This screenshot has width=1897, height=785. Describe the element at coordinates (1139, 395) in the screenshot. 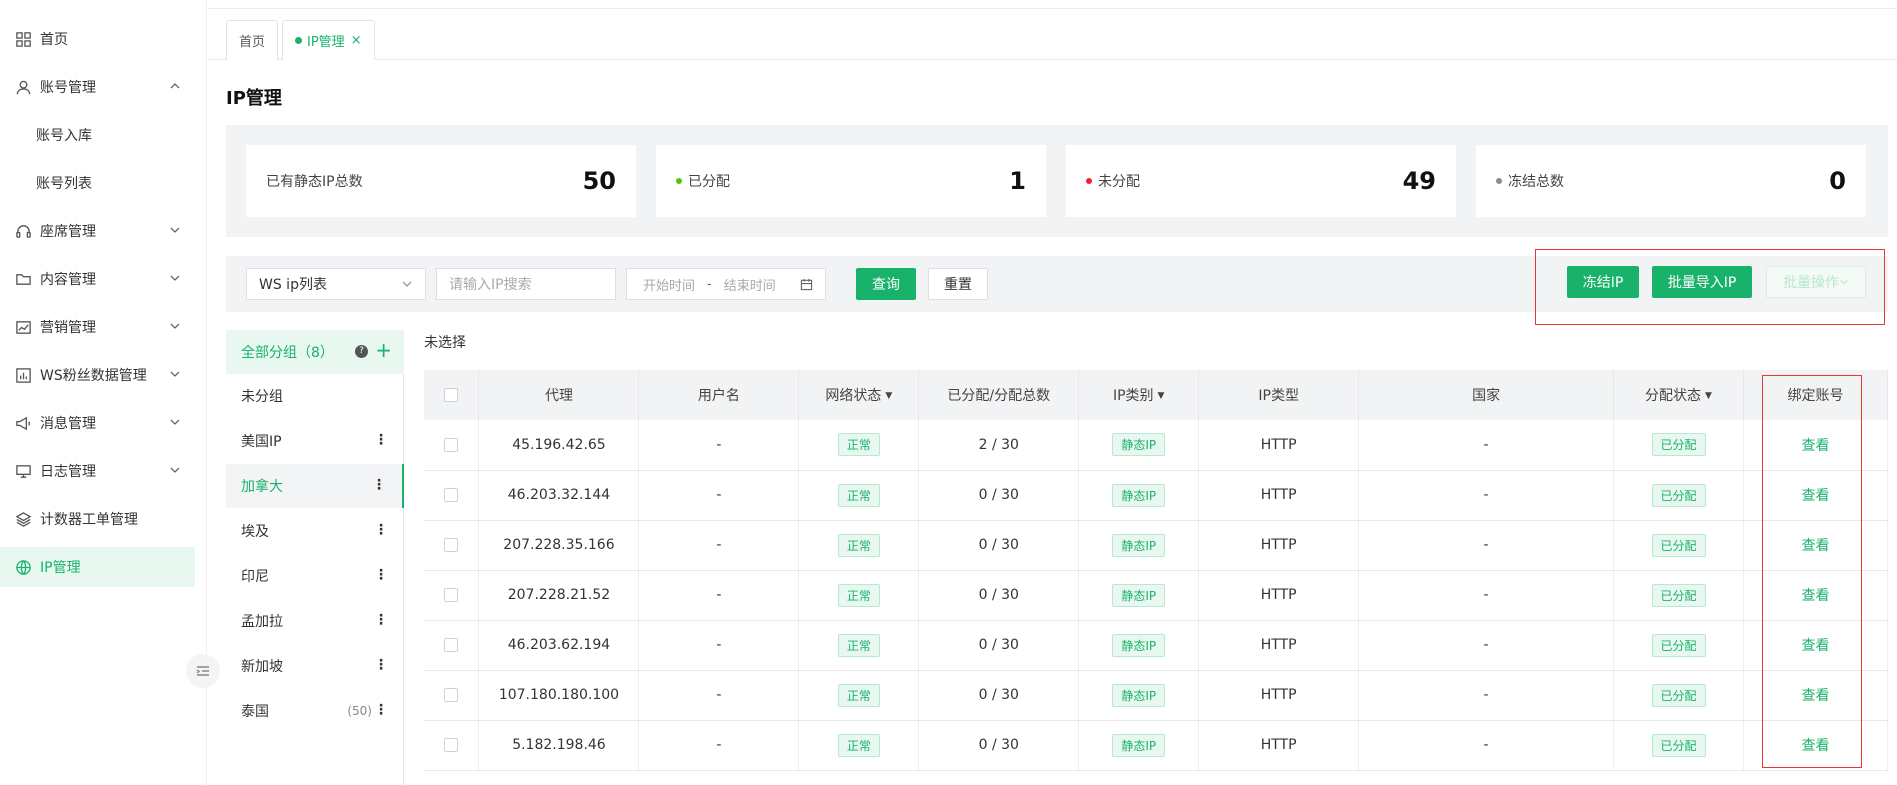

I see `column-header-filter: IP类别 ▼` at that location.